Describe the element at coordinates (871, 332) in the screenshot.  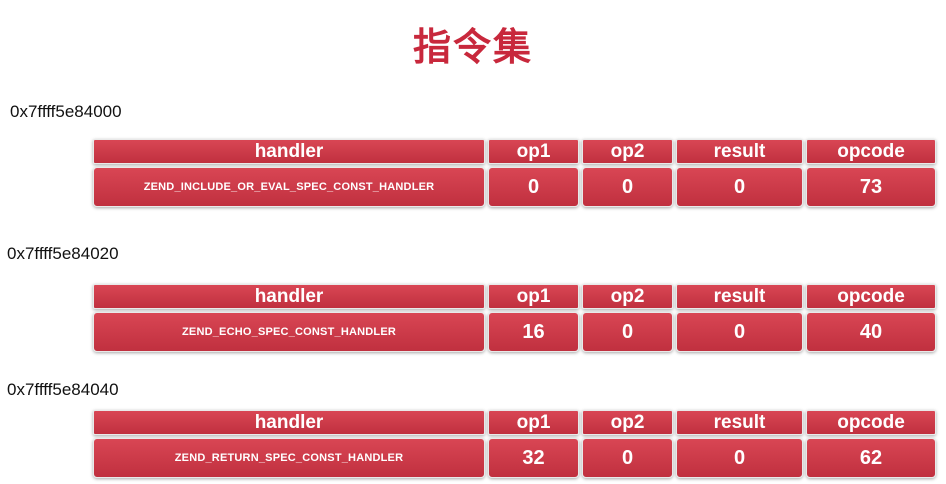
I see `opcode-value: 40` at that location.